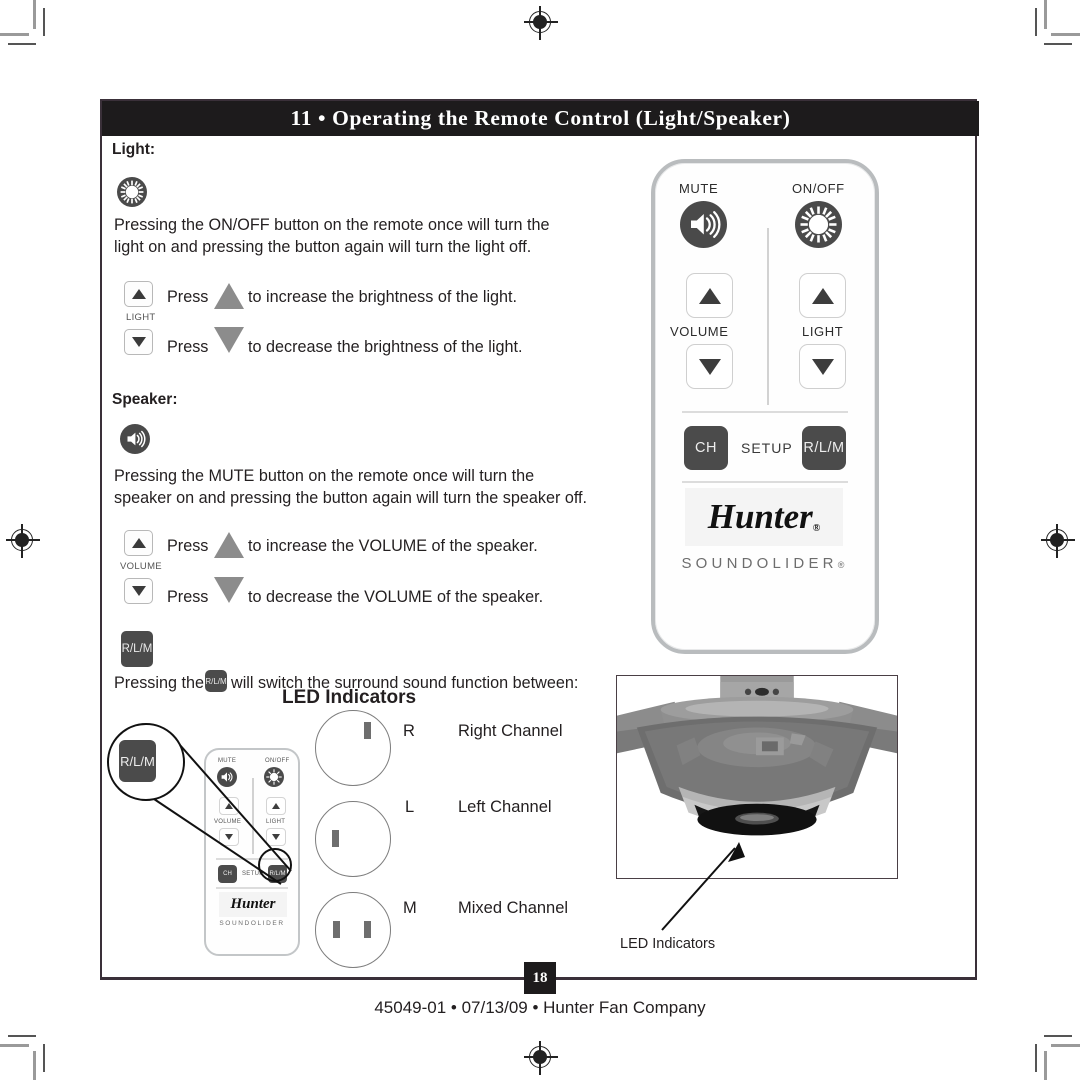 Image resolution: width=1080 pixels, height=1080 pixels. What do you see at coordinates (276, 822) in the screenshot?
I see `remote-small-light-label: LIGHT` at bounding box center [276, 822].